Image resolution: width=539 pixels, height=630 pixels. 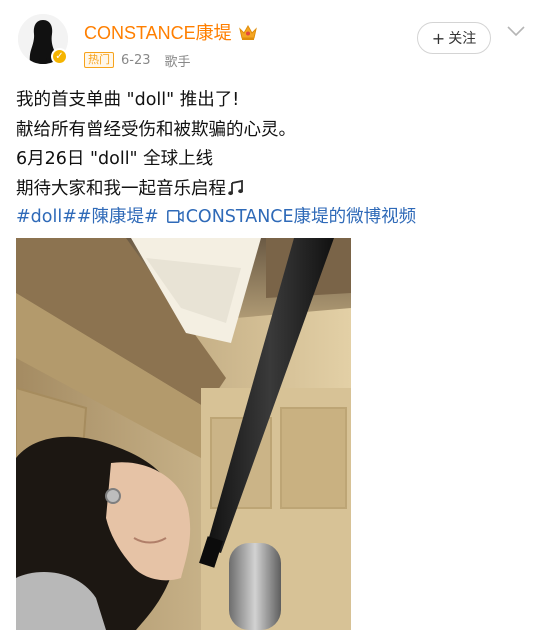 What do you see at coordinates (128, 100) in the screenshot?
I see `post-line: 我的首支单曲 "doll" 推出了!` at bounding box center [128, 100].